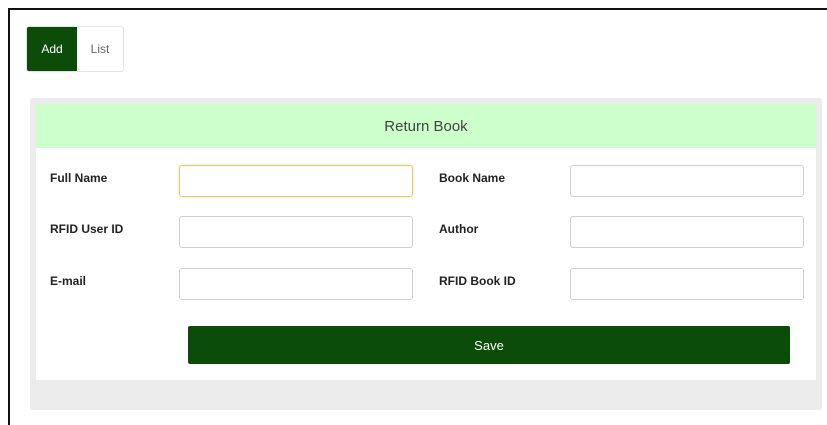 The image size is (827, 425). Describe the element at coordinates (296, 284) in the screenshot. I see `email-input` at that location.